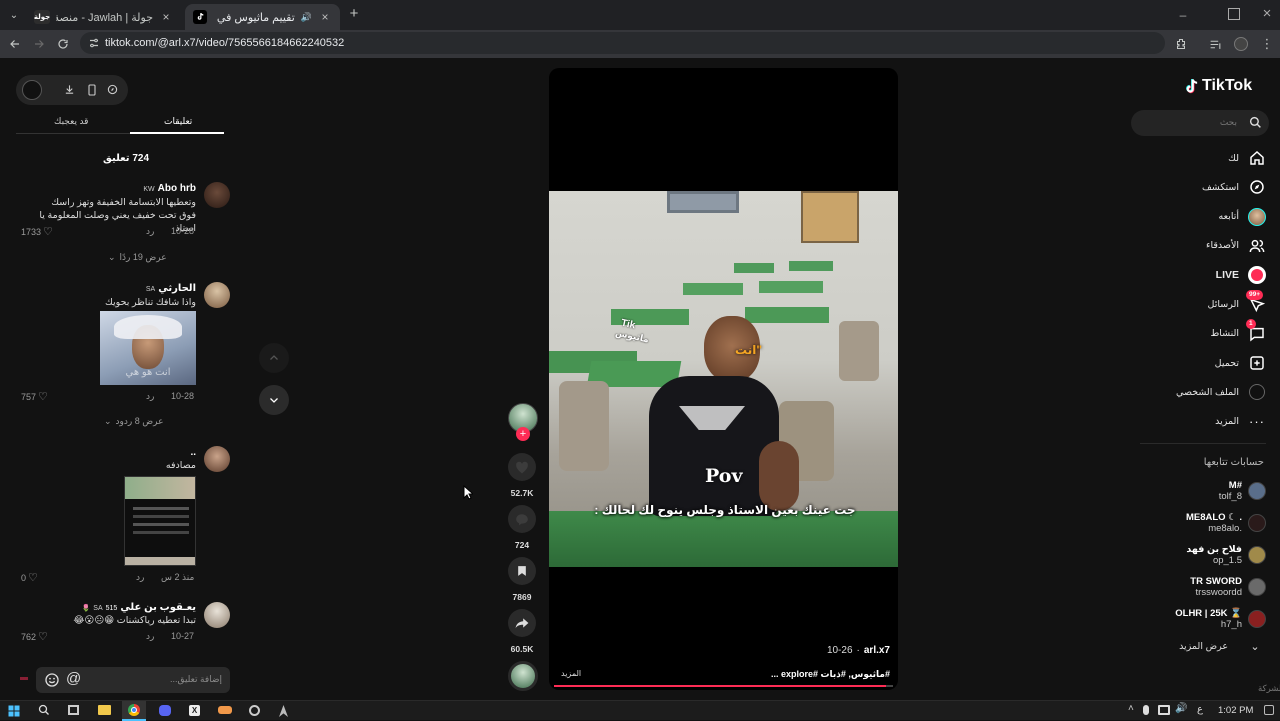 Image resolution: width=1280 pixels, height=721 pixels. Describe the element at coordinates (1242, 491) in the screenshot. I see `following-account-item: M# tolf_8` at that location.